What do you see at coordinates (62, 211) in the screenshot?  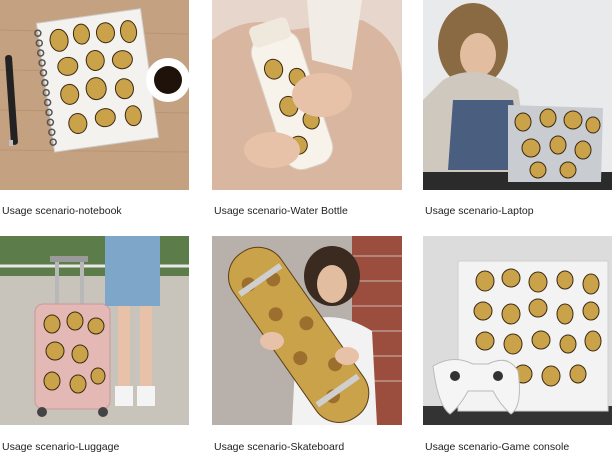 I see `caption-notebook: Usage scenario-notebook` at bounding box center [62, 211].